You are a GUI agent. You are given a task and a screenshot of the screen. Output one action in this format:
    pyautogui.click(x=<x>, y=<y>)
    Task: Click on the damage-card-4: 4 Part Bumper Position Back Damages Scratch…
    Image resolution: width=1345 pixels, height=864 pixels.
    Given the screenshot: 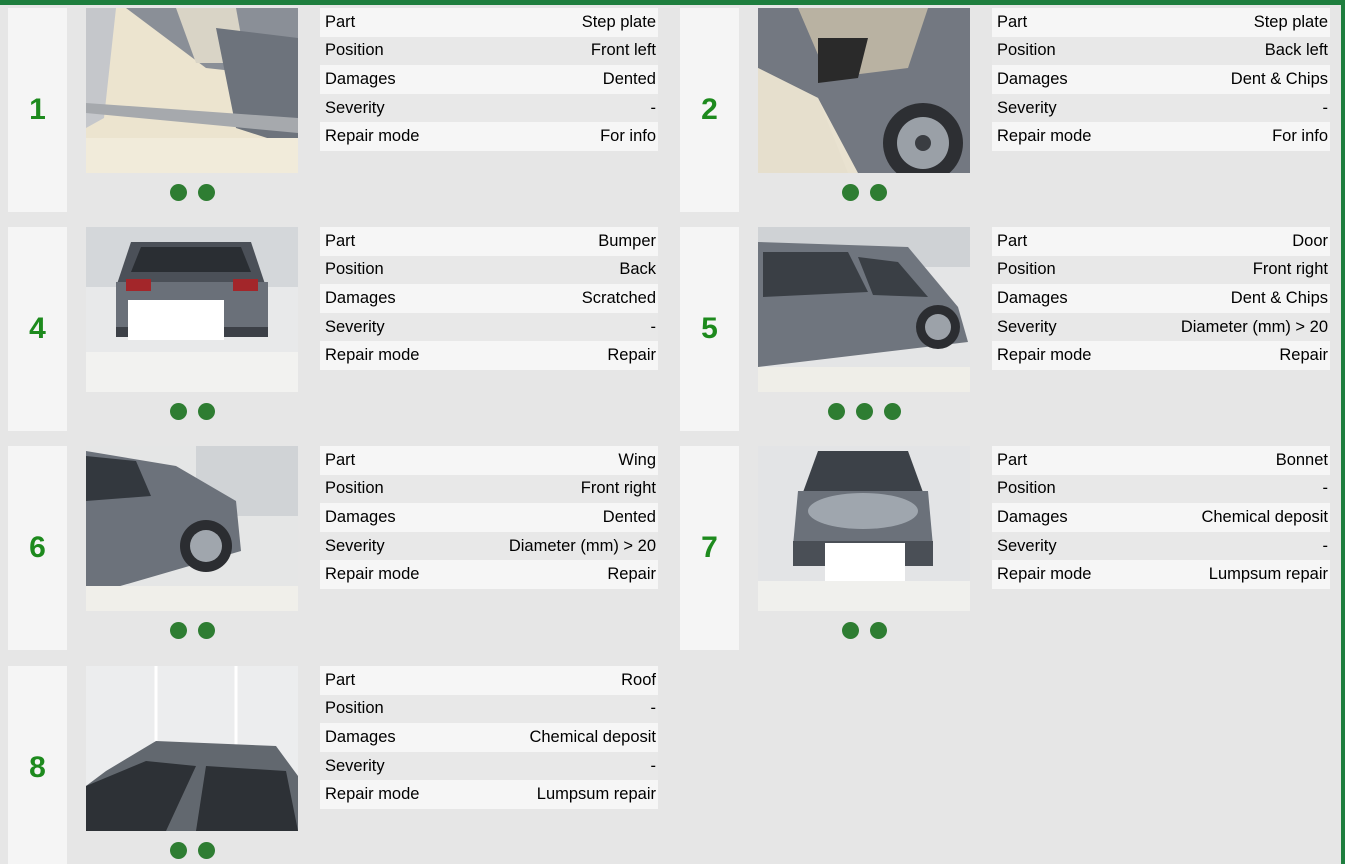 What is the action you would take?
    pyautogui.click(x=338, y=329)
    